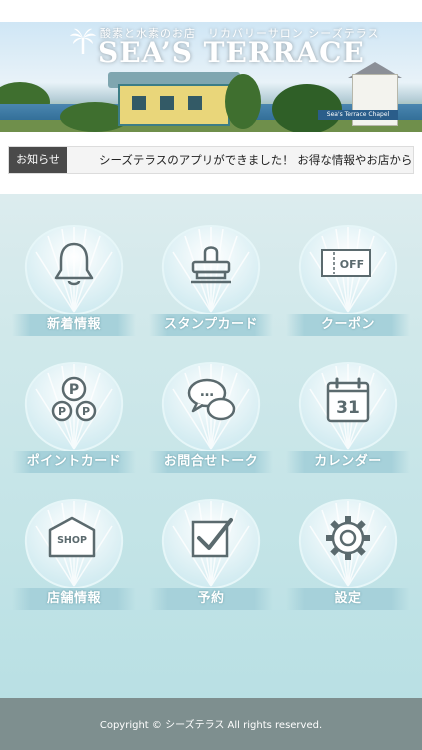 This screenshot has width=422, height=750. What do you see at coordinates (348, 408) in the screenshot?
I see `calendar-day-text: 31` at bounding box center [348, 408].